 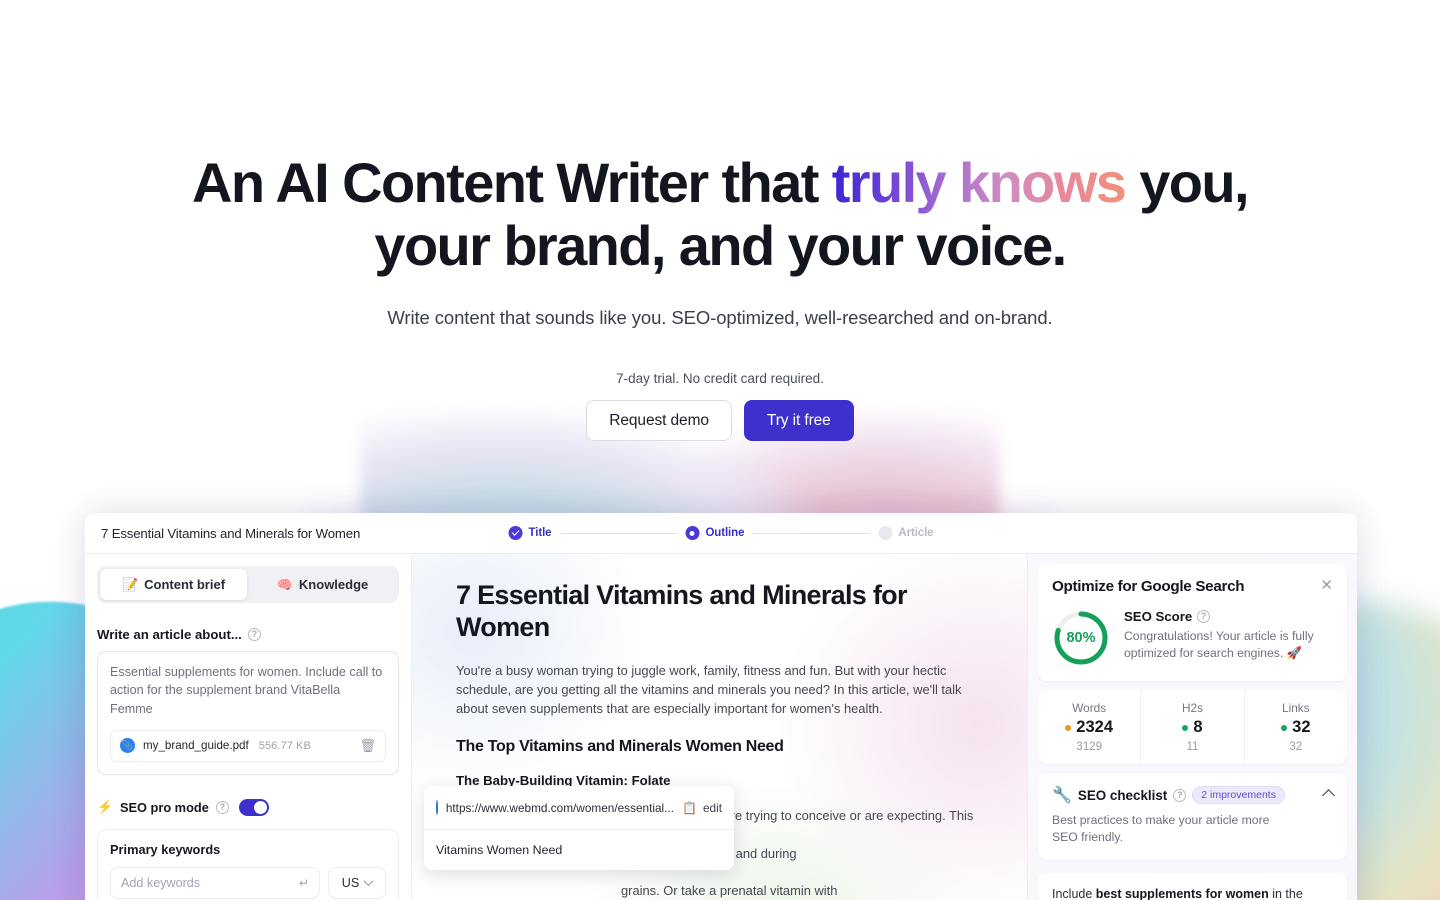 What do you see at coordinates (1089, 708) in the screenshot?
I see `metric-words-label: Words` at bounding box center [1089, 708].